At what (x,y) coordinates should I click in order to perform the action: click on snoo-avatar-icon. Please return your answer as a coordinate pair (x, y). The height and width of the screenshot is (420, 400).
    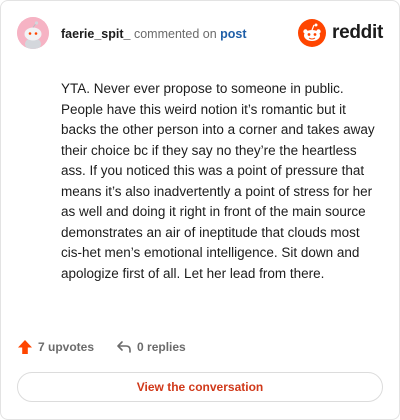
    Looking at the image, I should click on (33, 33).